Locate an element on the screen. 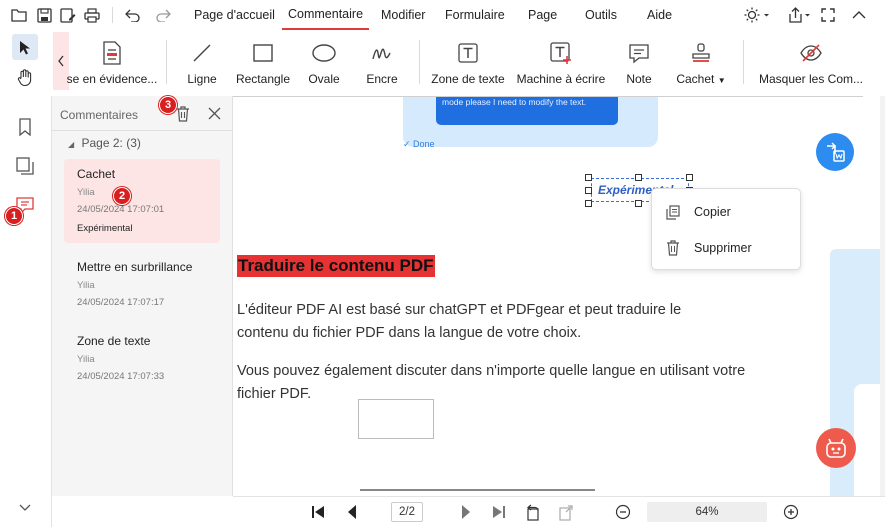 Image resolution: width=885 pixels, height=527 pixels. fullscreen-icon is located at coordinates (828, 15).